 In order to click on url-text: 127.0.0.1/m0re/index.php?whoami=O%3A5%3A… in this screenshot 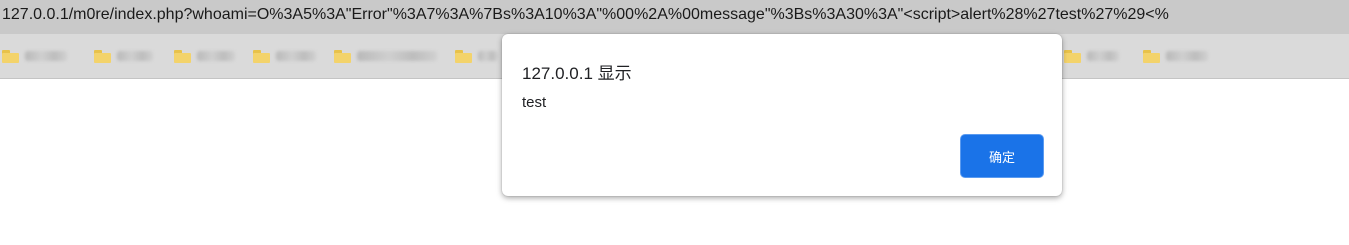, I will do `click(585, 15)`.